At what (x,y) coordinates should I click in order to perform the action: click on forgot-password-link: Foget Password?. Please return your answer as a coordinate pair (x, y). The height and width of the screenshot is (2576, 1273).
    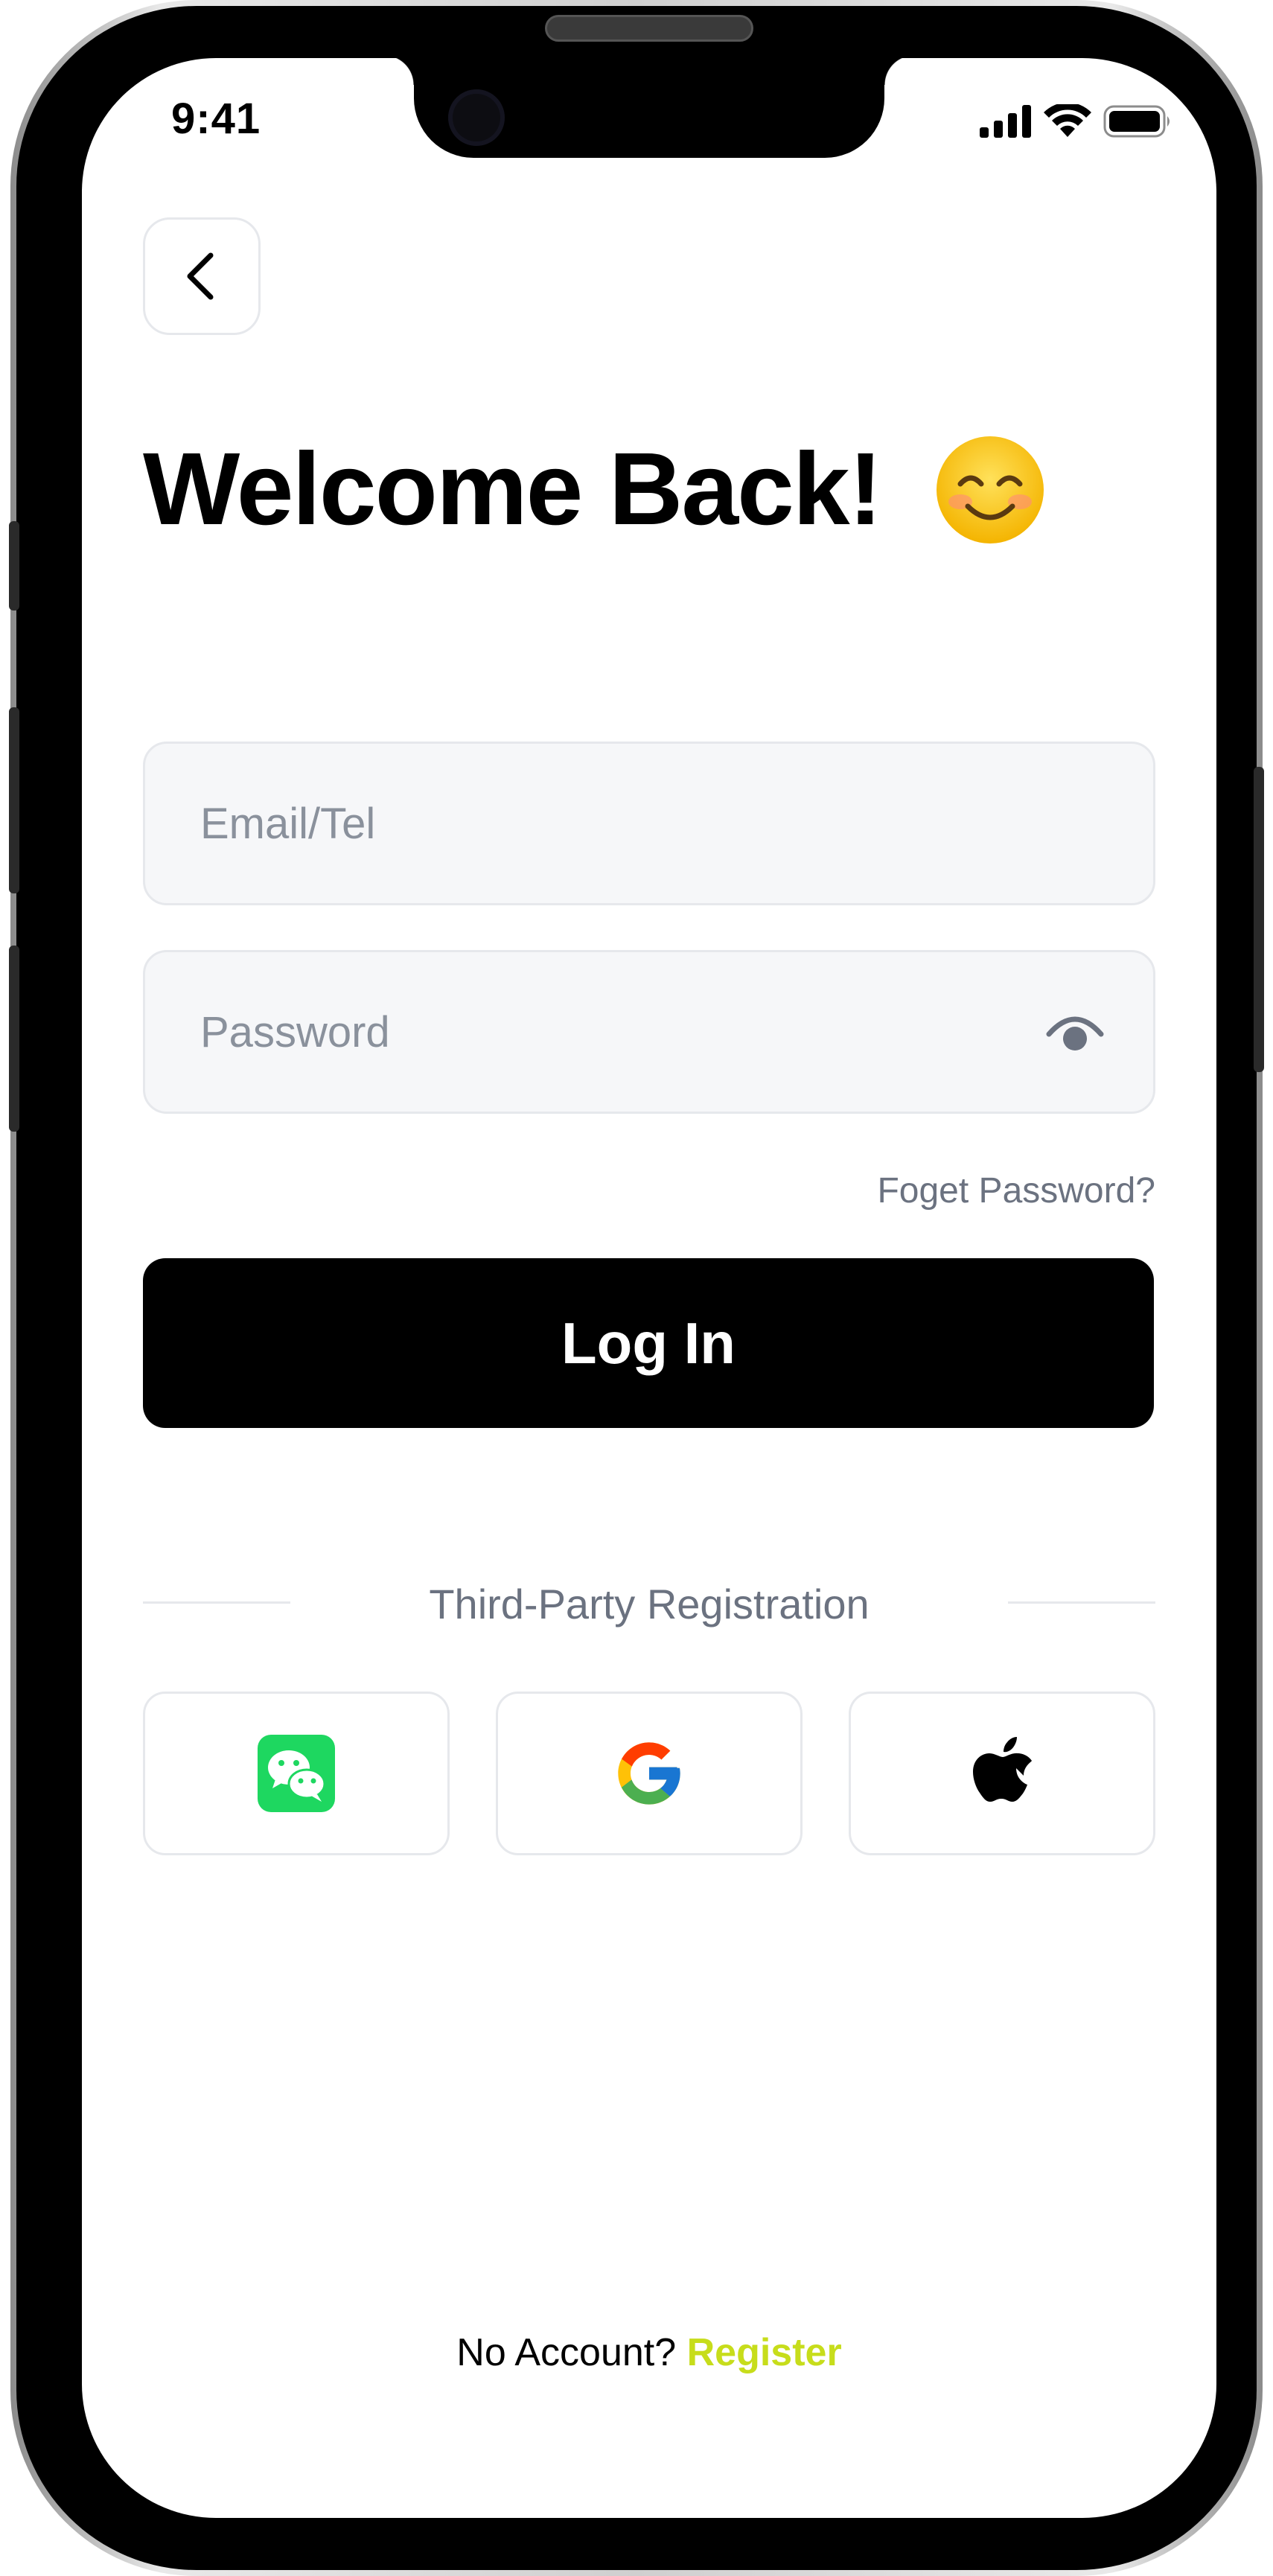
    Looking at the image, I should click on (1016, 1190).